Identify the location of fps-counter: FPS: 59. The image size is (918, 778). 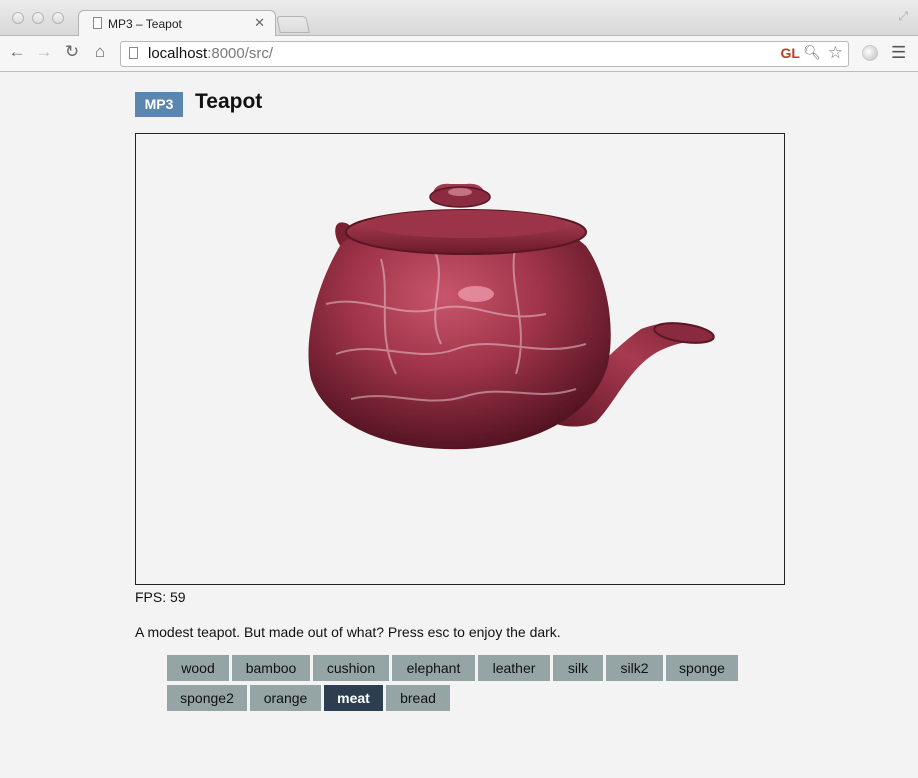
(160, 597).